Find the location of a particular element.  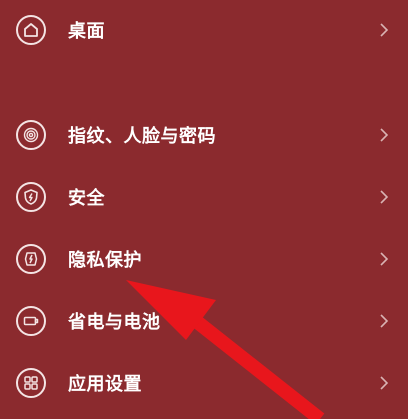

apps-grid-icon is located at coordinates (31, 383).